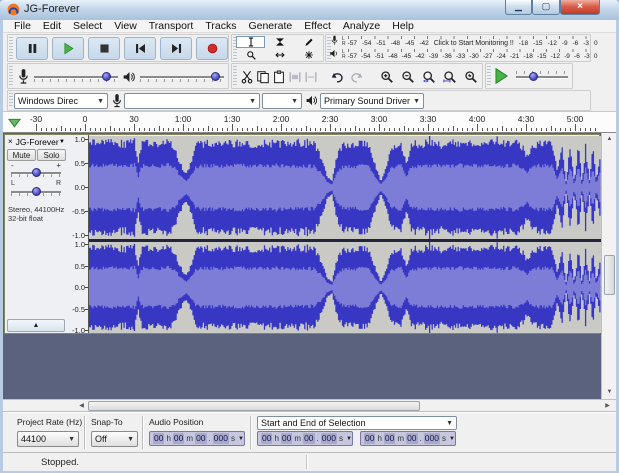 The image size is (619, 473). Describe the element at coordinates (76, 77) in the screenshot. I see `recording-volume-slider` at that location.